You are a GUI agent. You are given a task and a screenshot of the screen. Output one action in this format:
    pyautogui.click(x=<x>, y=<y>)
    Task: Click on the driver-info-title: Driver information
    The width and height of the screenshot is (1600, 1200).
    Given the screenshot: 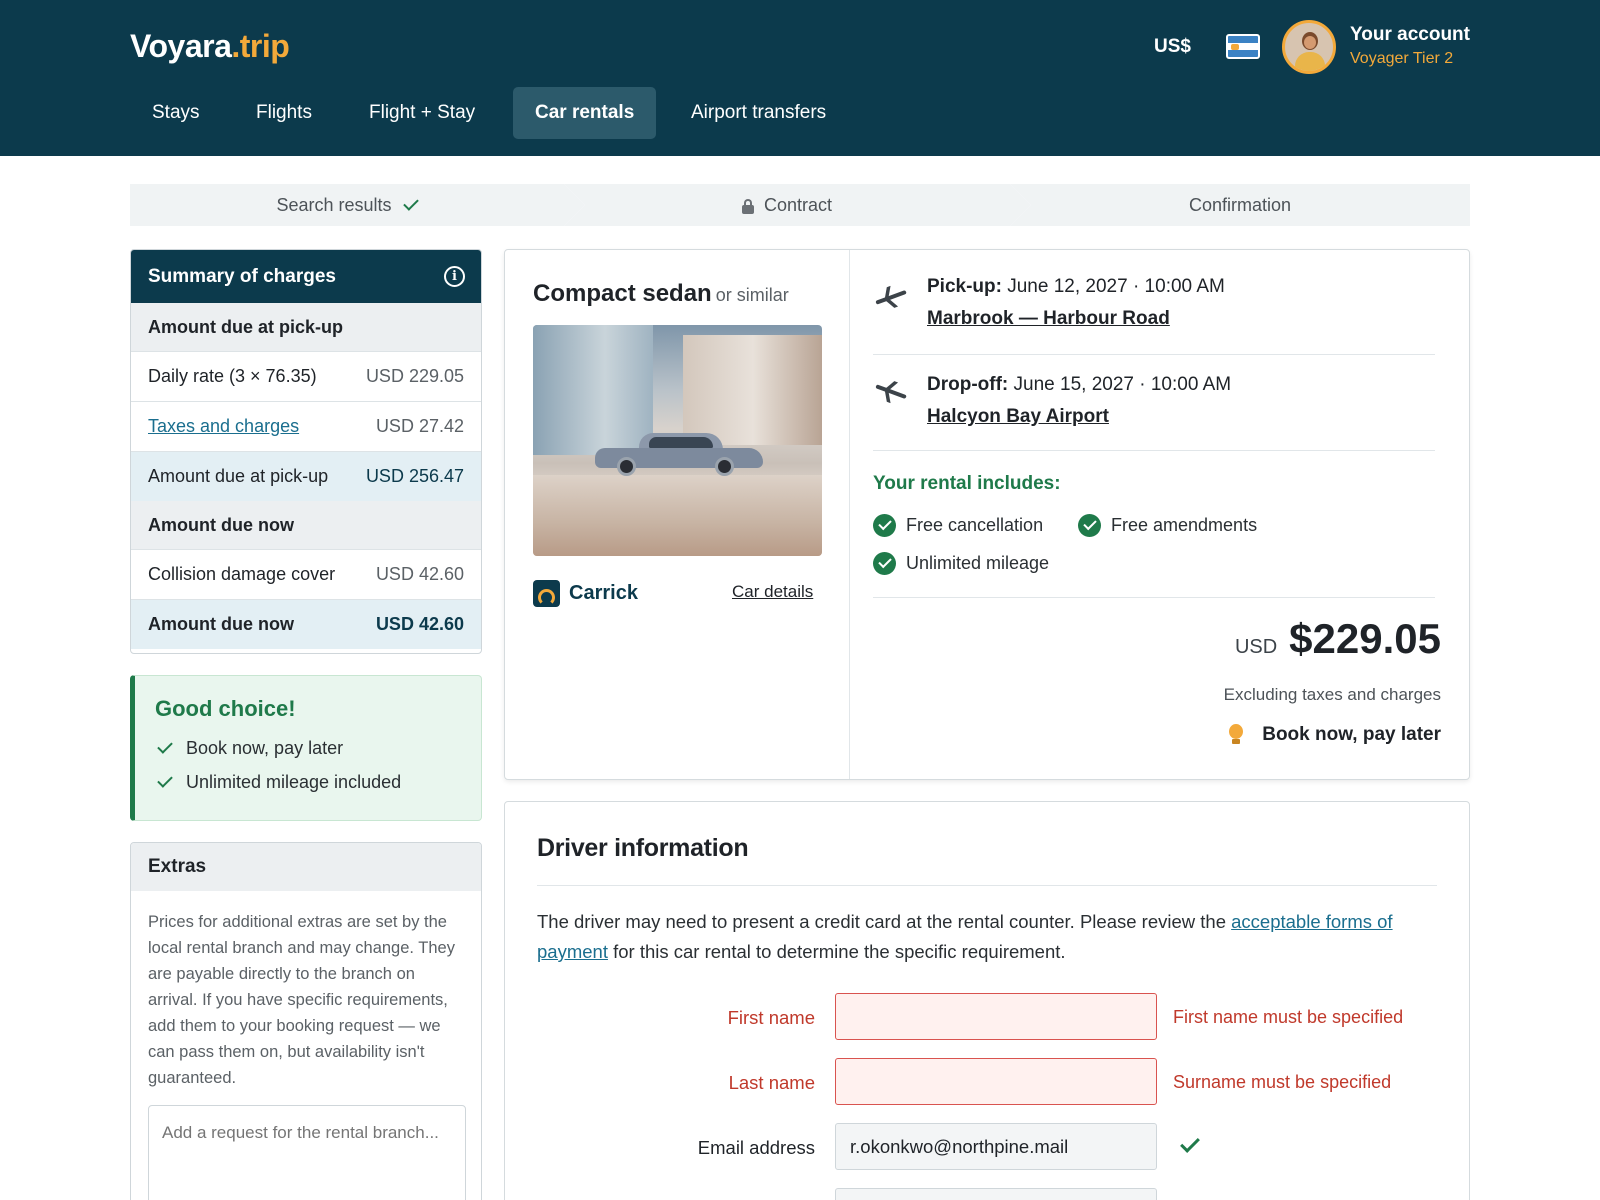 What is the action you would take?
    pyautogui.click(x=643, y=848)
    